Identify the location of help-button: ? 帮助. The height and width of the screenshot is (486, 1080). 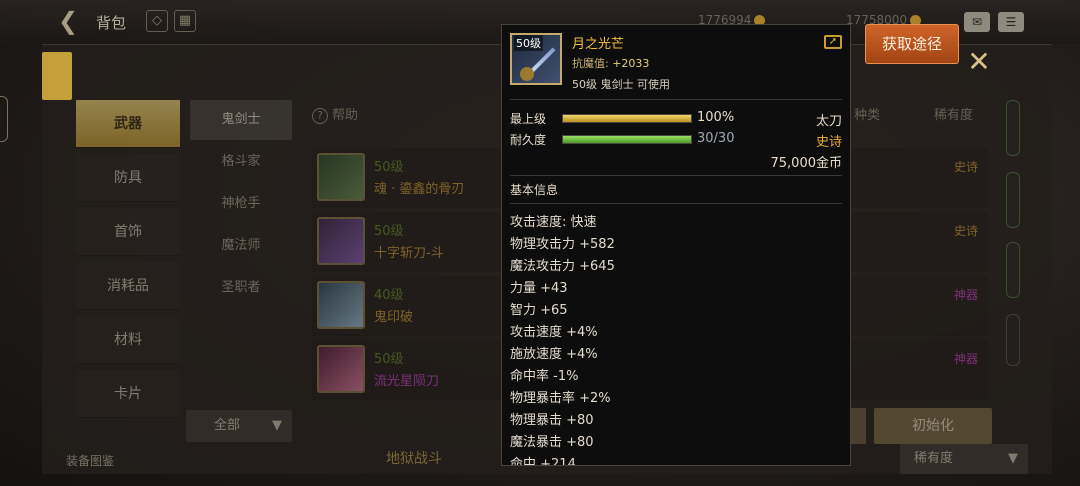
(335, 114).